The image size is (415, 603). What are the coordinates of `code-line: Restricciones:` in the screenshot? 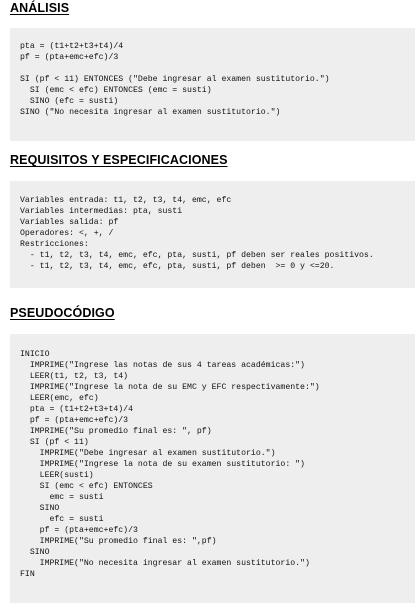 It's located at (54, 244).